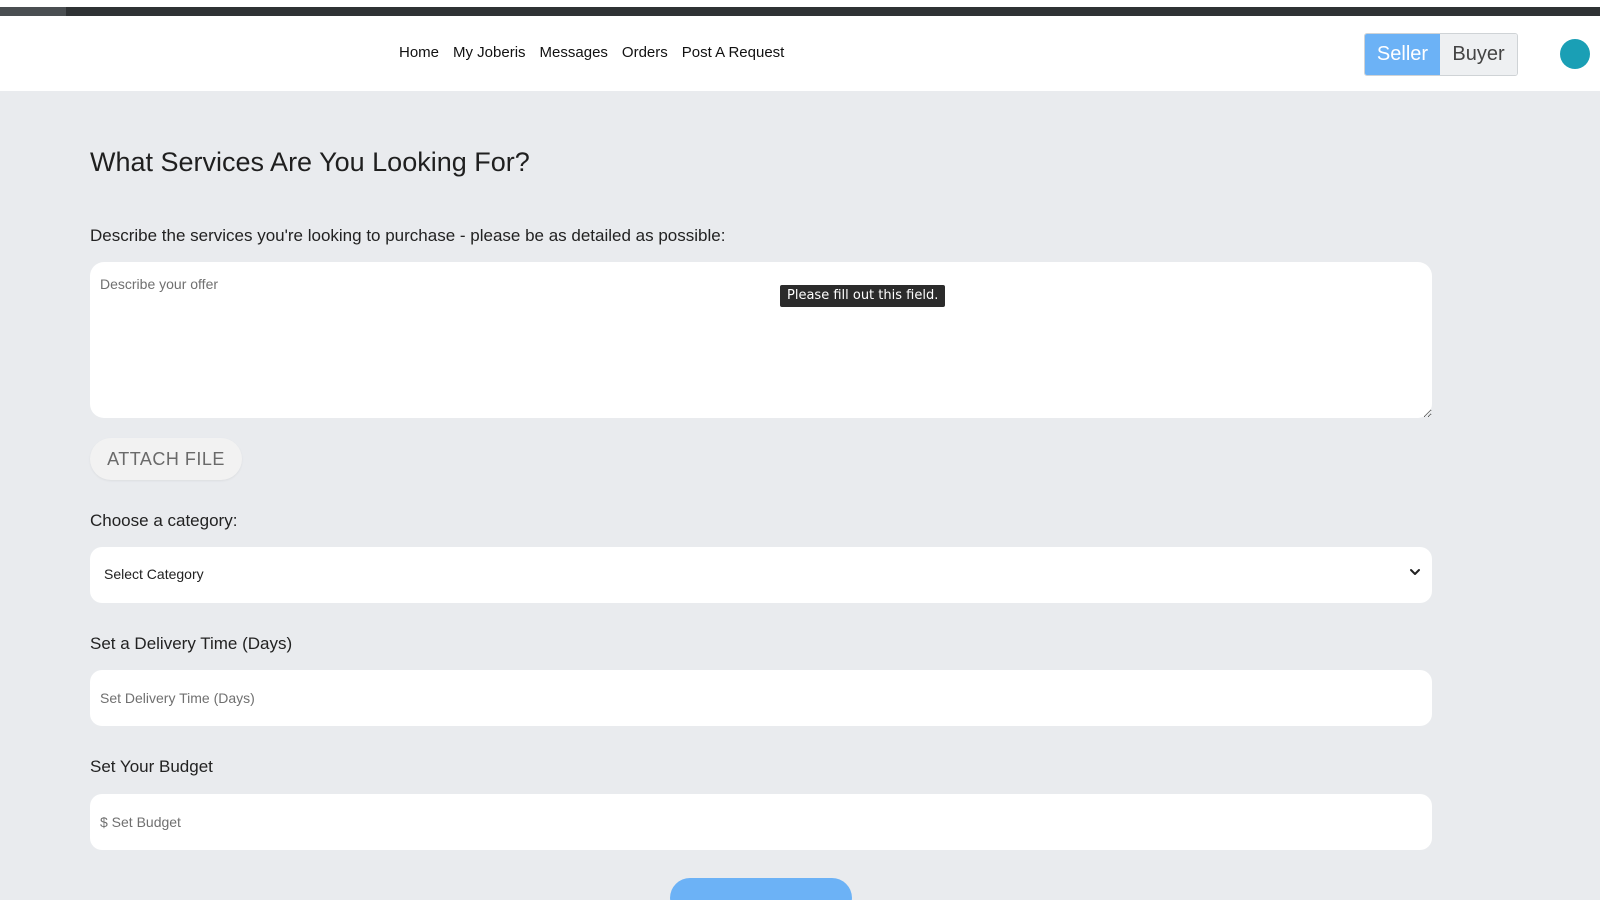 This screenshot has height=900, width=1600. Describe the element at coordinates (151, 766) in the screenshot. I see `budget-label: Set Your Budget` at that location.